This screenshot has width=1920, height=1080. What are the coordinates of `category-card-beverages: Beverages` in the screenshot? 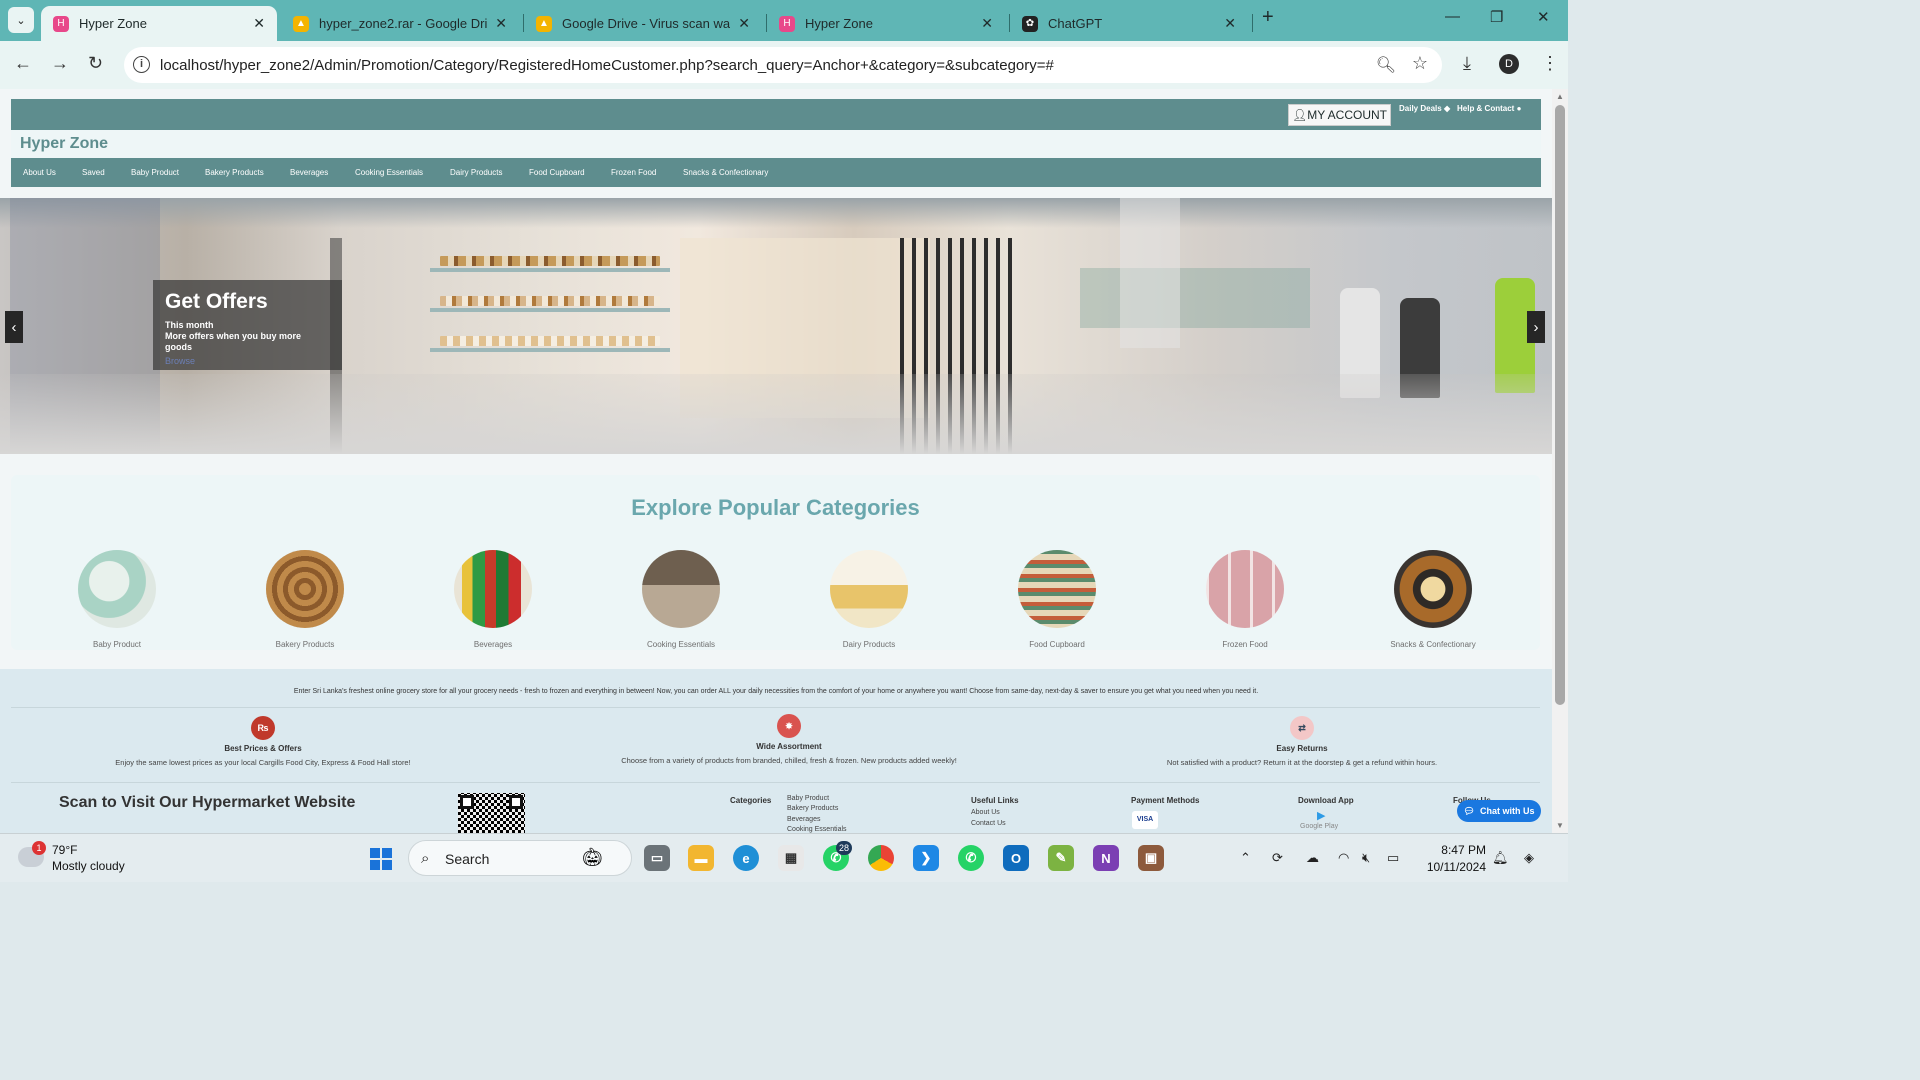 It's located at (493, 599).